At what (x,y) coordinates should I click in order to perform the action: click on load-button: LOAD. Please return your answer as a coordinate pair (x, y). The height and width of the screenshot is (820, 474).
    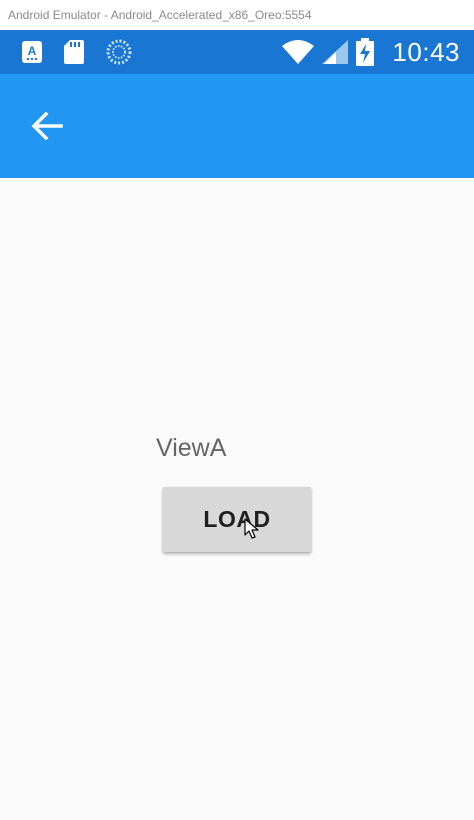
    Looking at the image, I should click on (237, 519).